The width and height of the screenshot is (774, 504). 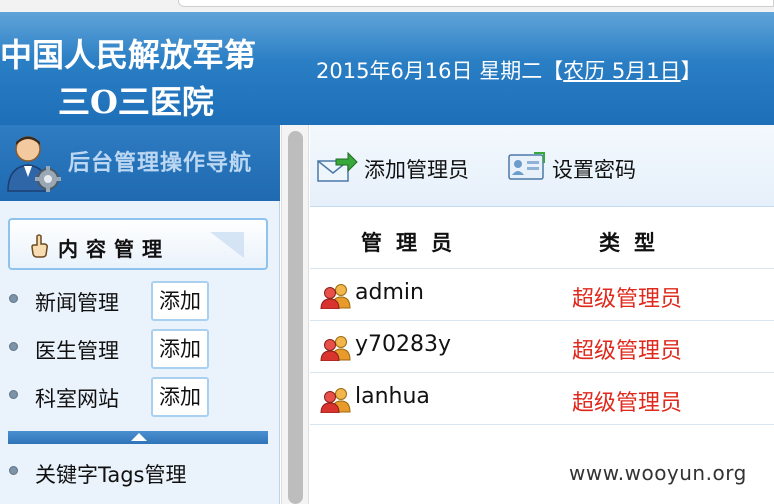 What do you see at coordinates (77, 350) in the screenshot?
I see `sidebar-item-label: 医生管理` at bounding box center [77, 350].